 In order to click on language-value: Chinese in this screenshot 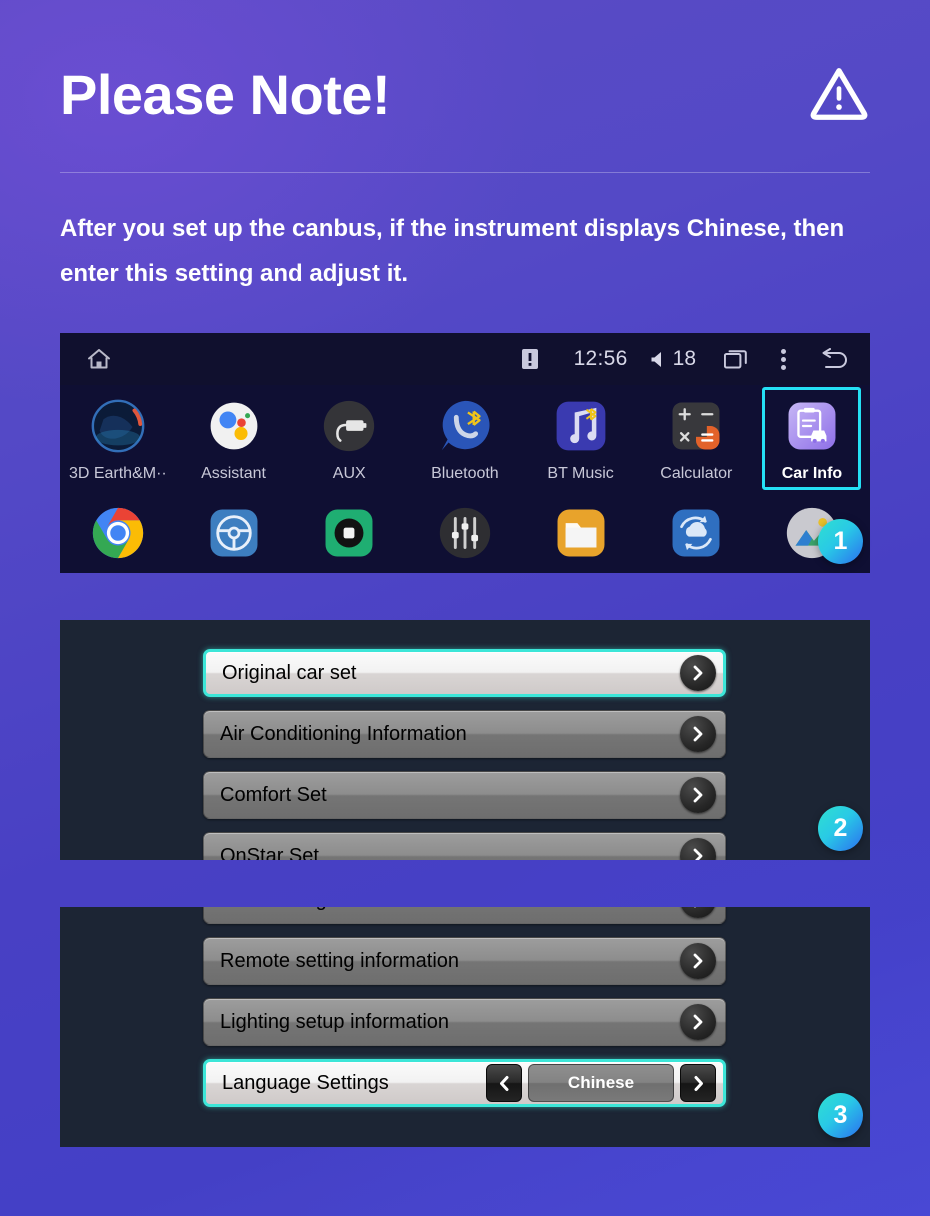, I will do `click(601, 1083)`.